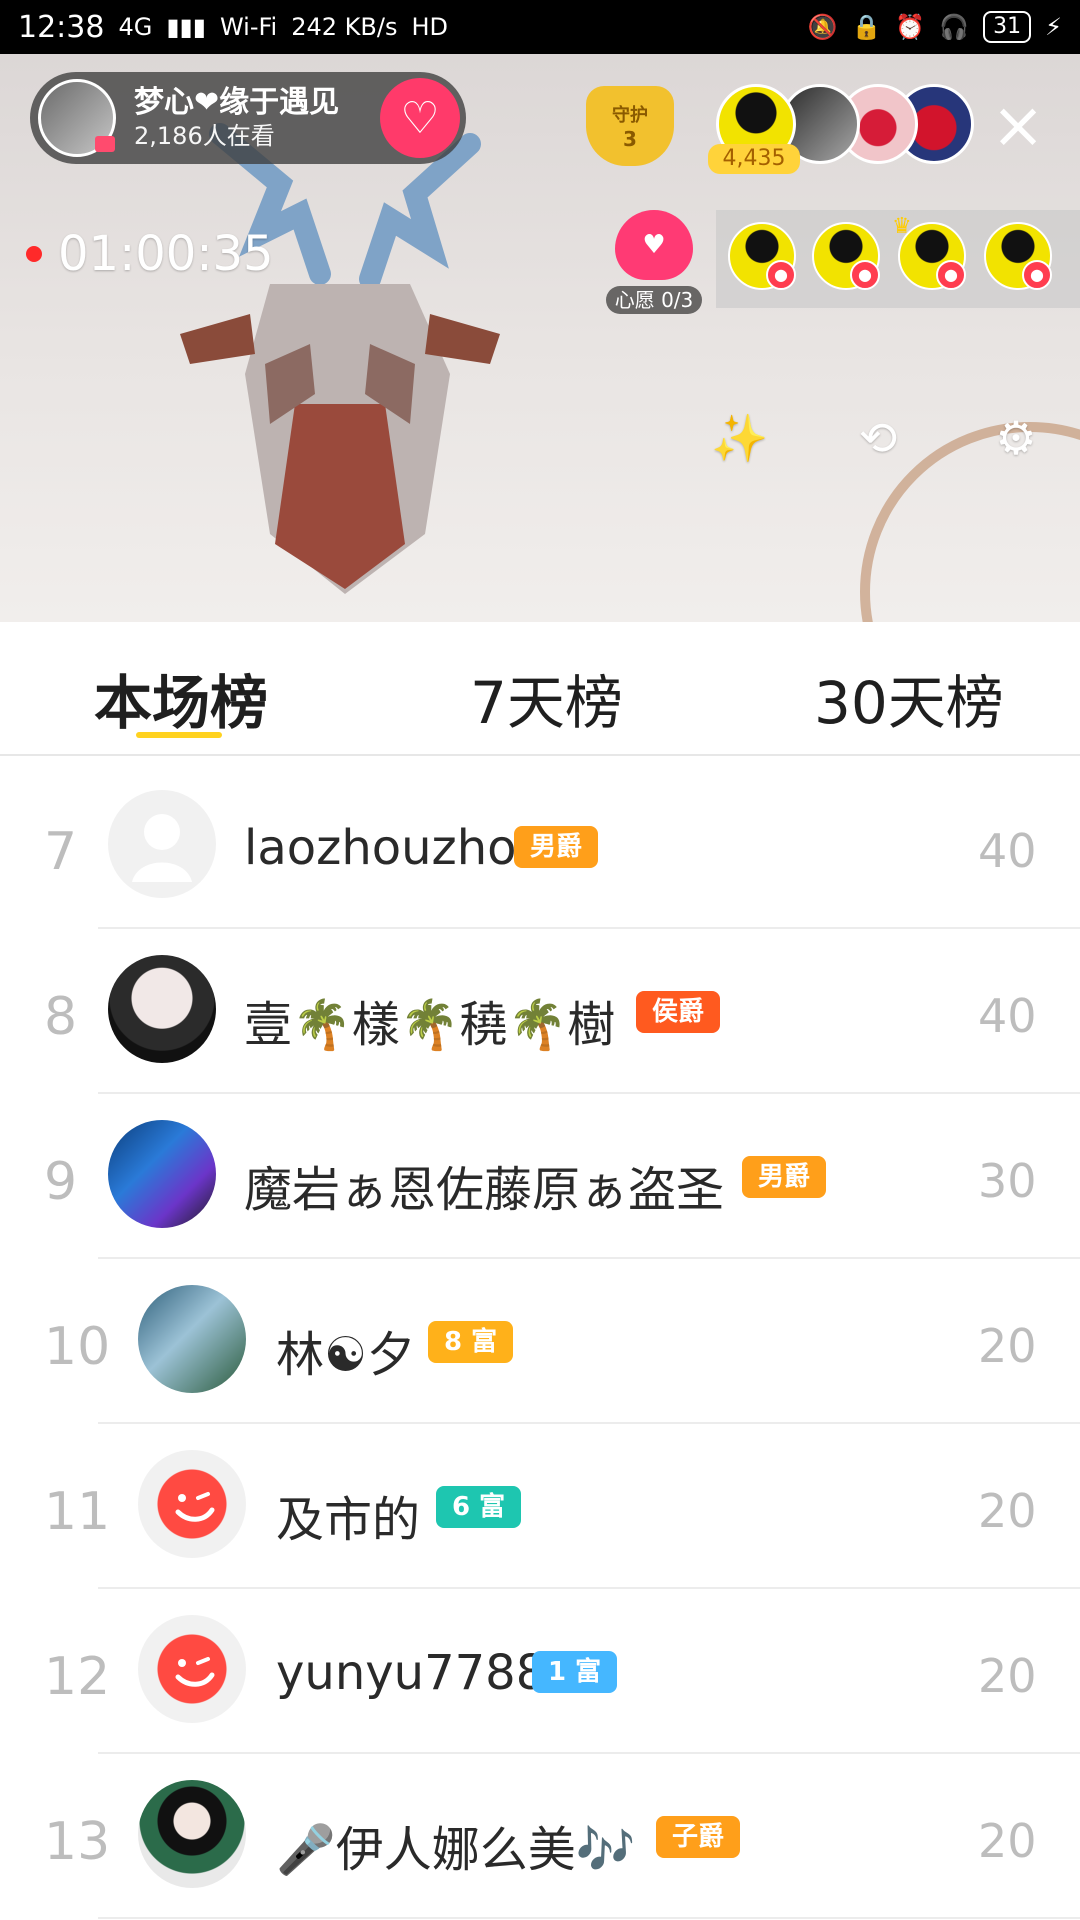 The width and height of the screenshot is (1080, 1920). Describe the element at coordinates (77, 1677) in the screenshot. I see `rank-number: 12` at that location.